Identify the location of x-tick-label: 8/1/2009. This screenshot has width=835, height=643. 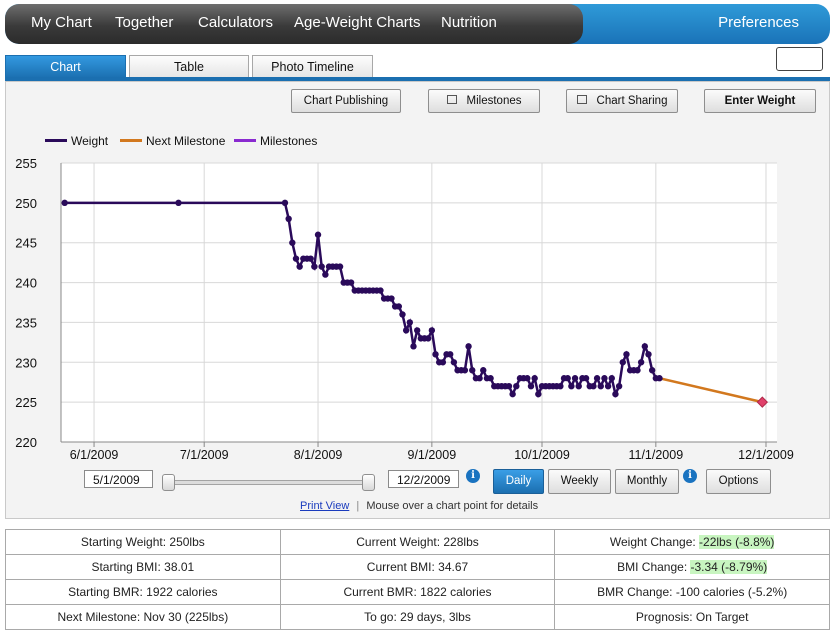
(318, 455).